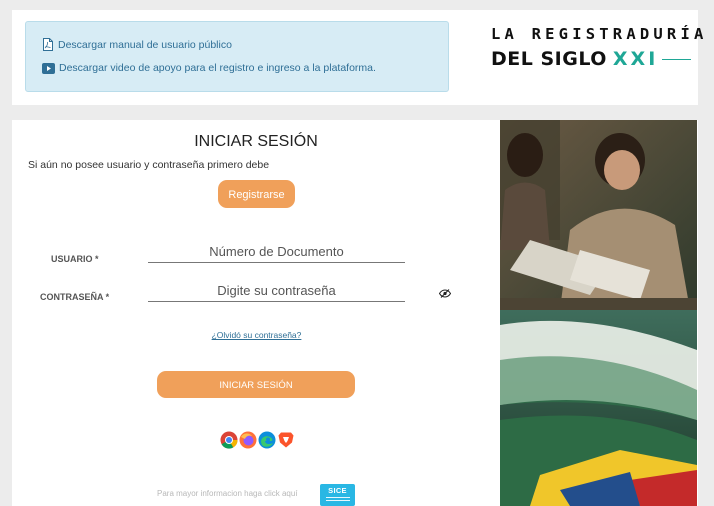 Image resolution: width=714 pixels, height=506 pixels. What do you see at coordinates (635, 59) in the screenshot?
I see `brand-line-2-accent: XXI` at bounding box center [635, 59].